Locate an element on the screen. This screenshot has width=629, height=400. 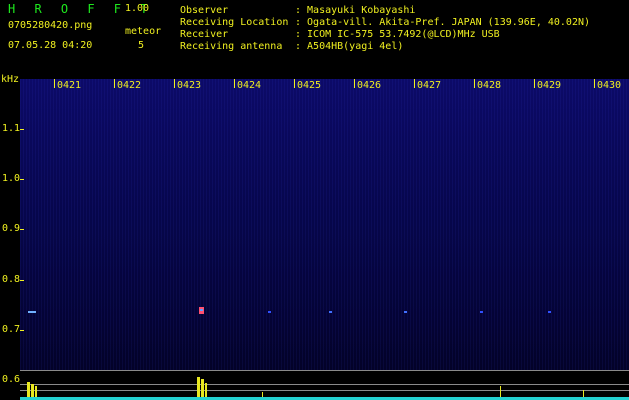
x-label-0422: 0422 is located at coordinates (129, 85).